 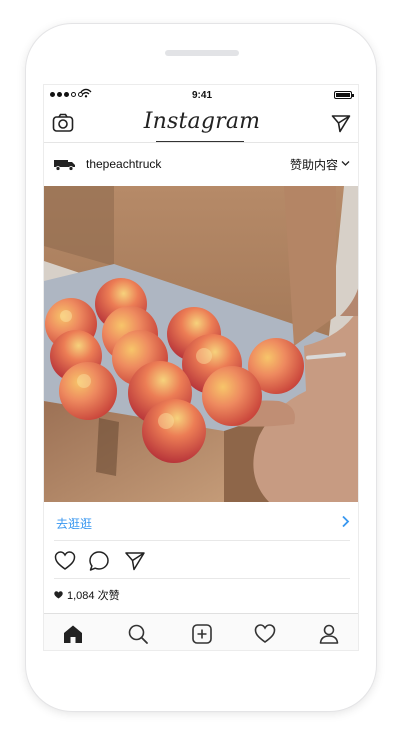 What do you see at coordinates (341, 123) in the screenshot?
I see `send-icon` at bounding box center [341, 123].